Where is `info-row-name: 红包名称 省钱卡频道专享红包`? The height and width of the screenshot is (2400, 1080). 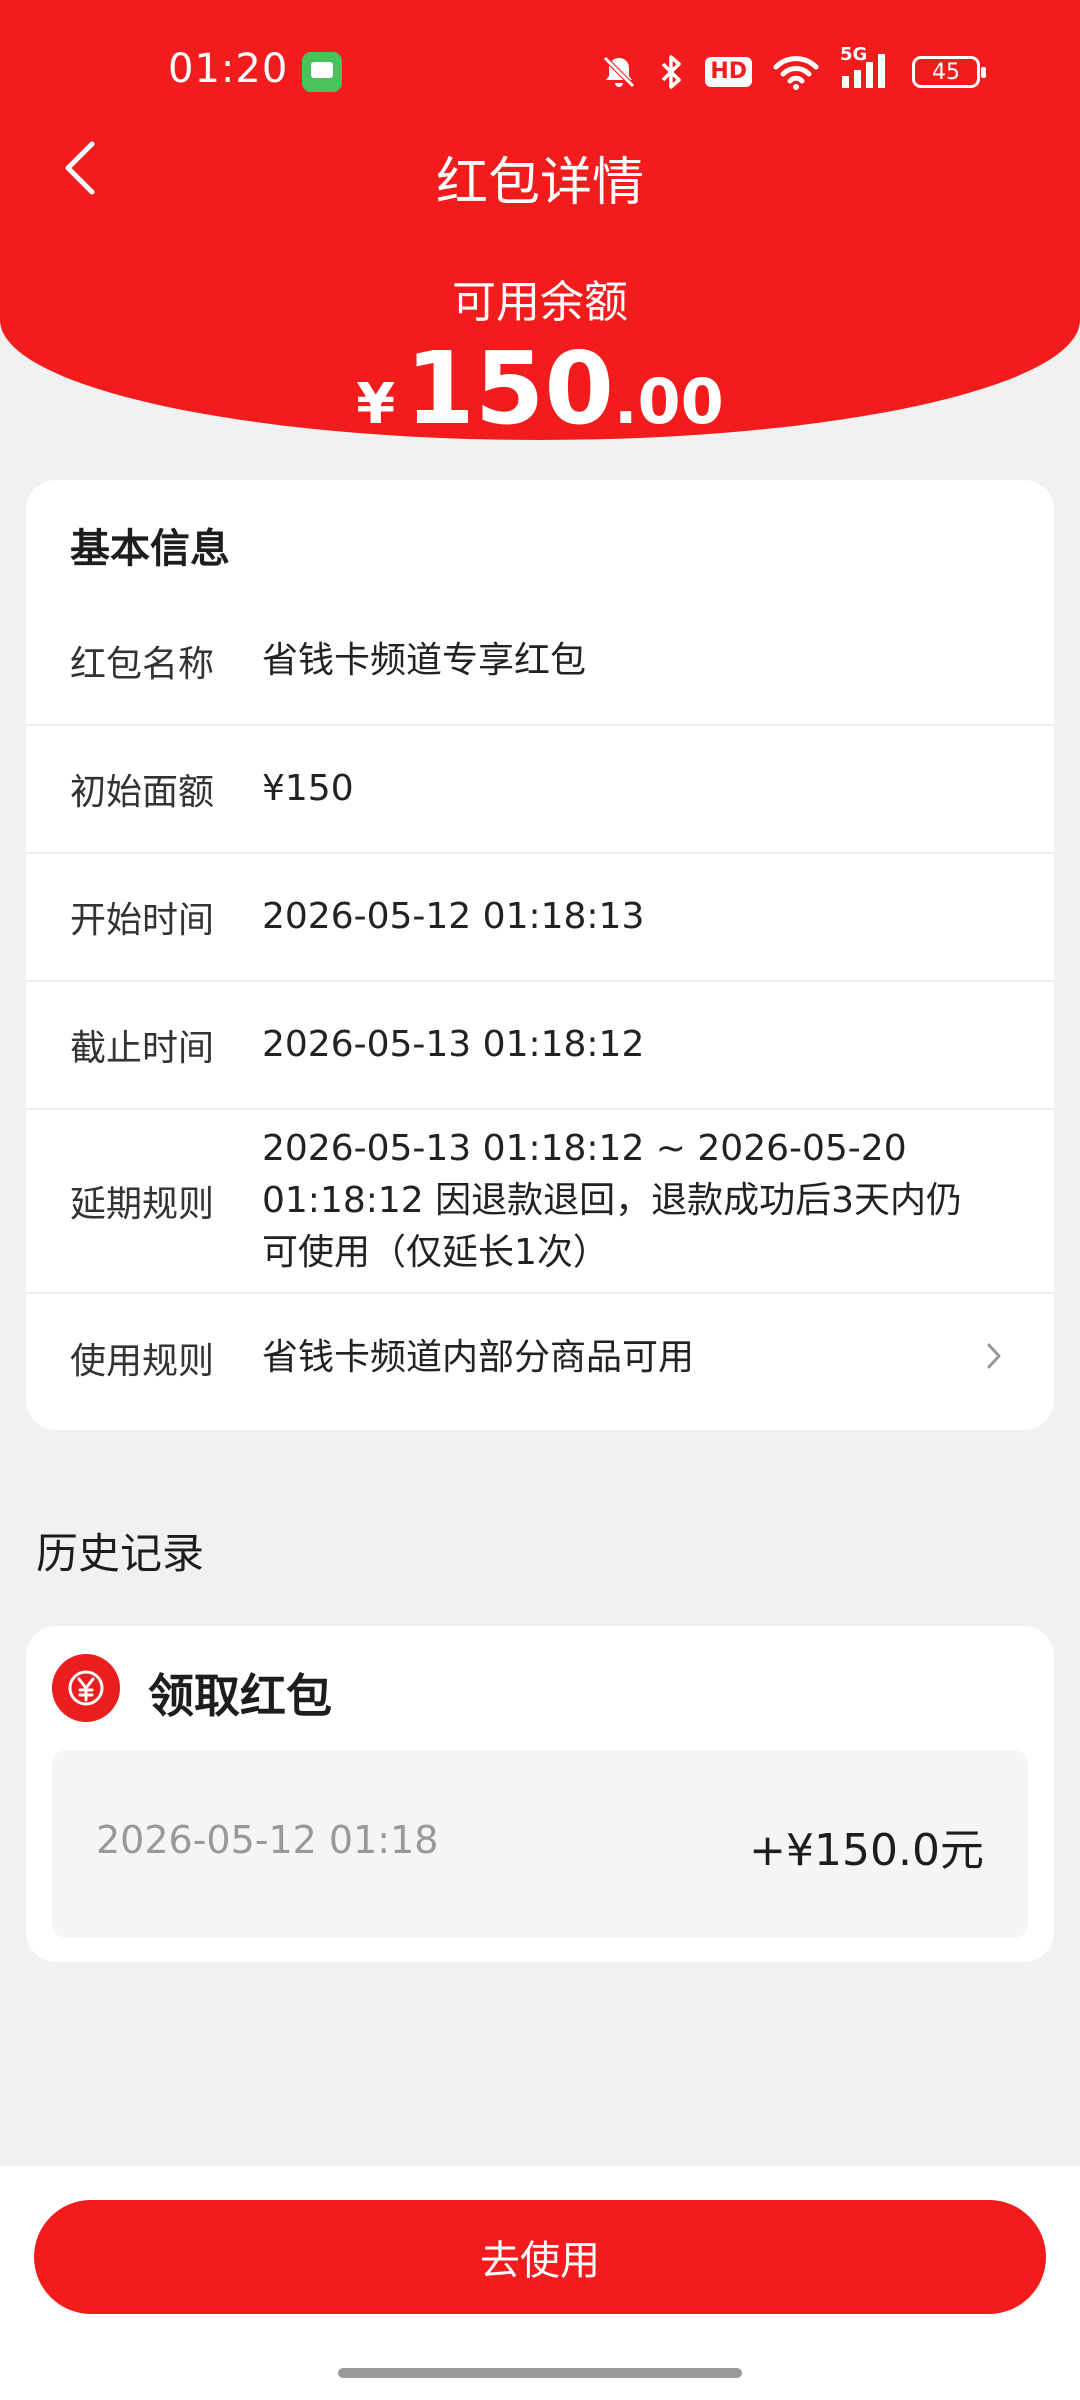 info-row-name: 红包名称 省钱卡频道专享红包 is located at coordinates (540, 662).